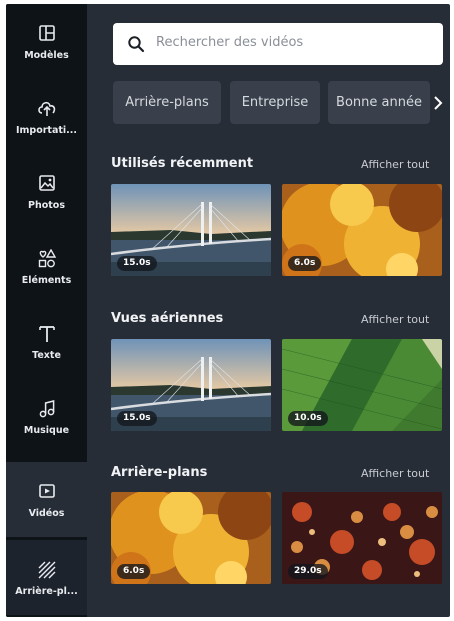  Describe the element at coordinates (136, 44) in the screenshot. I see `search-icon` at that location.